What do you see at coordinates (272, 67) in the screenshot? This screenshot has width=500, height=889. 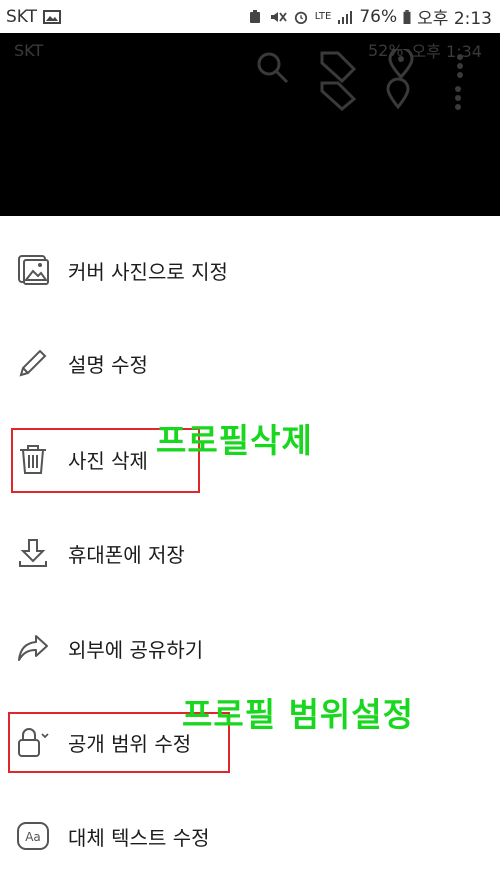 I see `search-icon` at bounding box center [272, 67].